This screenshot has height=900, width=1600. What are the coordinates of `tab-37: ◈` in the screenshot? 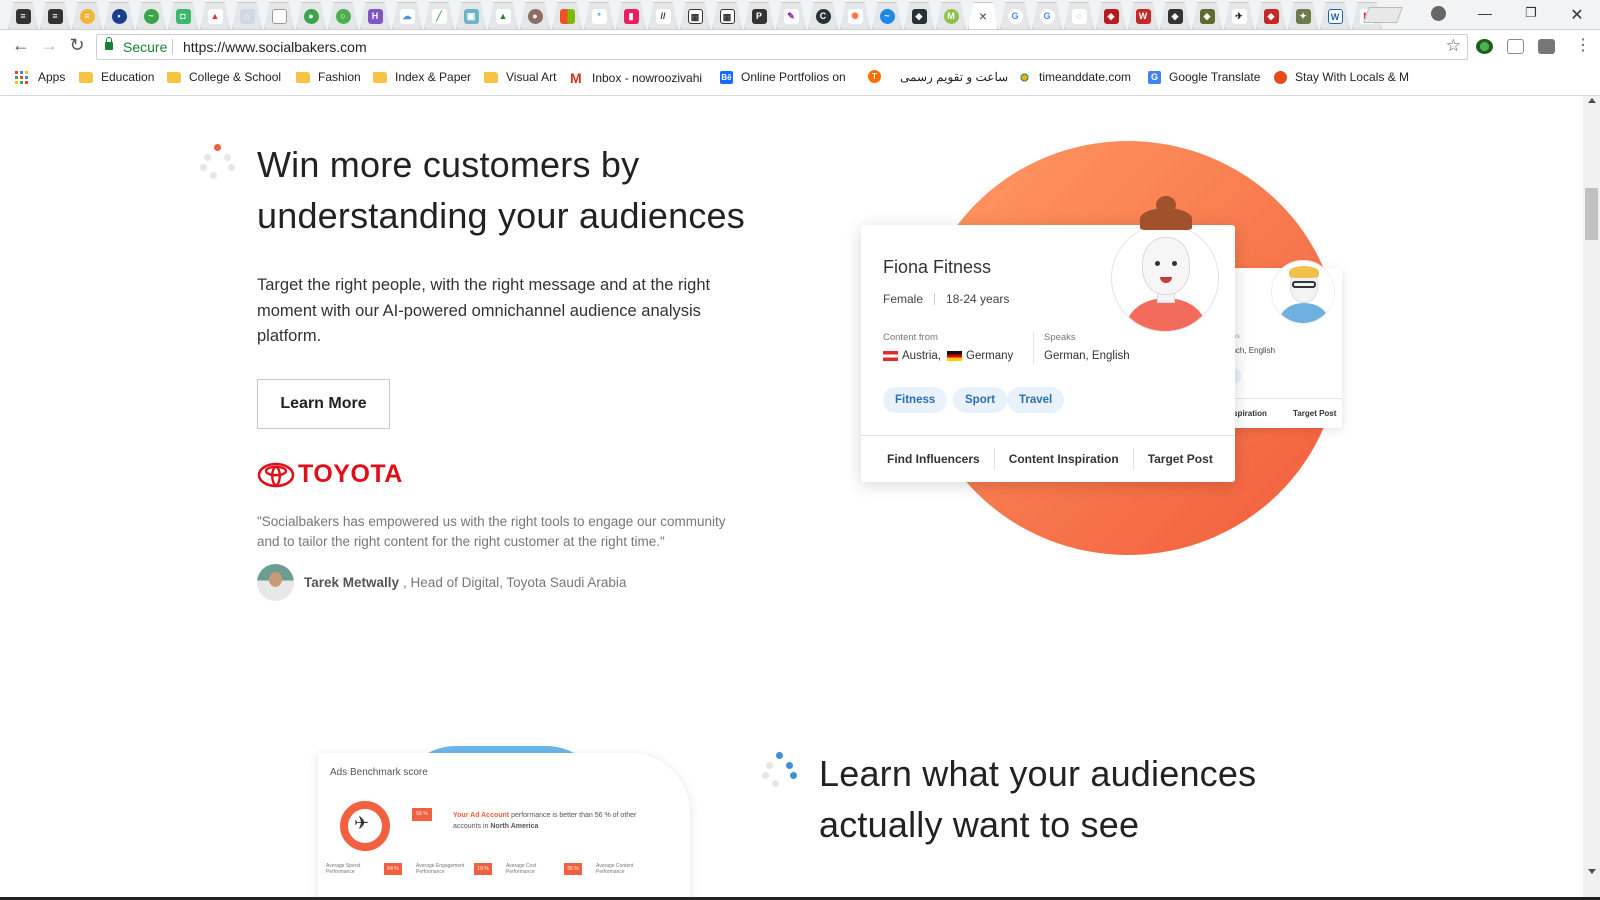 It's located at (1175, 15).